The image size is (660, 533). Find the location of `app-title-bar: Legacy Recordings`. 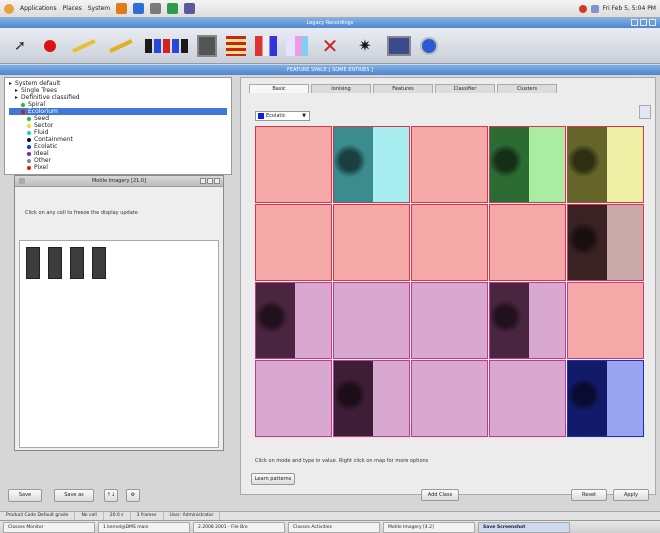

app-title-bar: Legacy Recordings is located at coordinates (330, 23).